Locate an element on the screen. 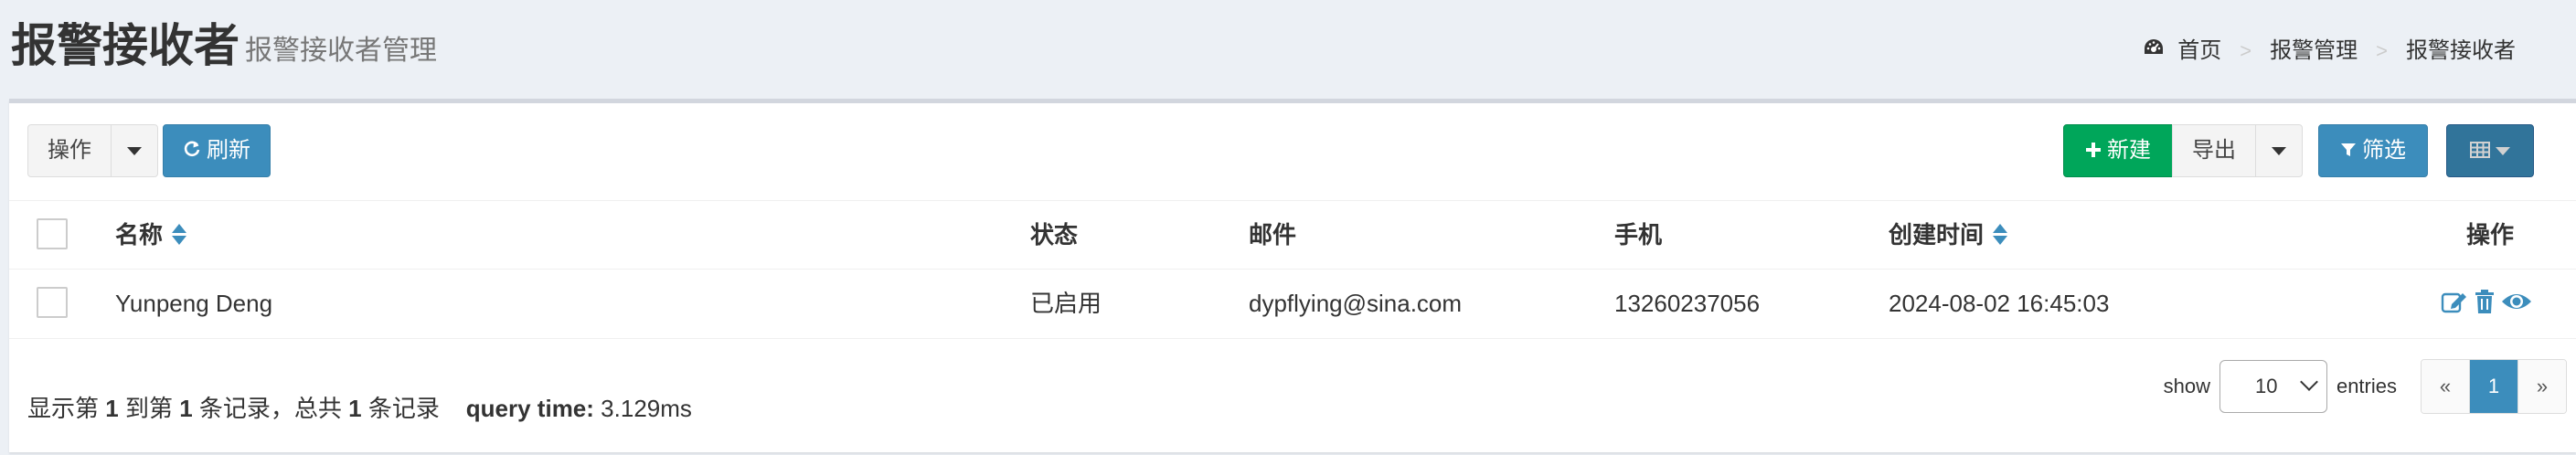 This screenshot has height=455, width=2576. new-button: 新建 is located at coordinates (2118, 151).